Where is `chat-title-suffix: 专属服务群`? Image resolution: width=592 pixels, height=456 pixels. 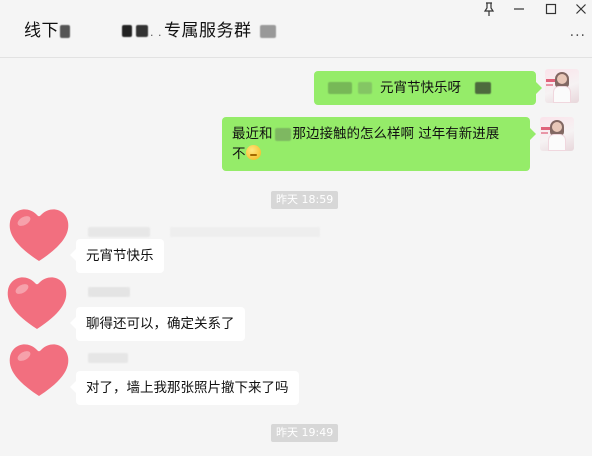
chat-title-suffix: 专属服务群 is located at coordinates (208, 31).